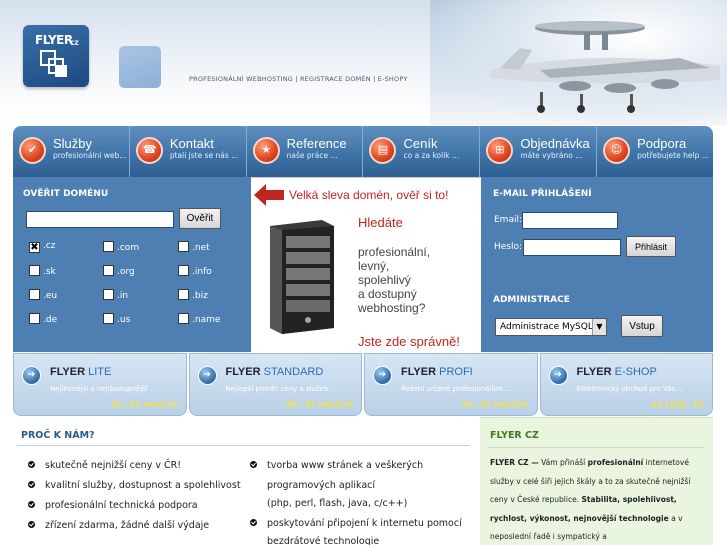 The height and width of the screenshot is (545, 727). I want to click on tld-label: .com, so click(128, 248).